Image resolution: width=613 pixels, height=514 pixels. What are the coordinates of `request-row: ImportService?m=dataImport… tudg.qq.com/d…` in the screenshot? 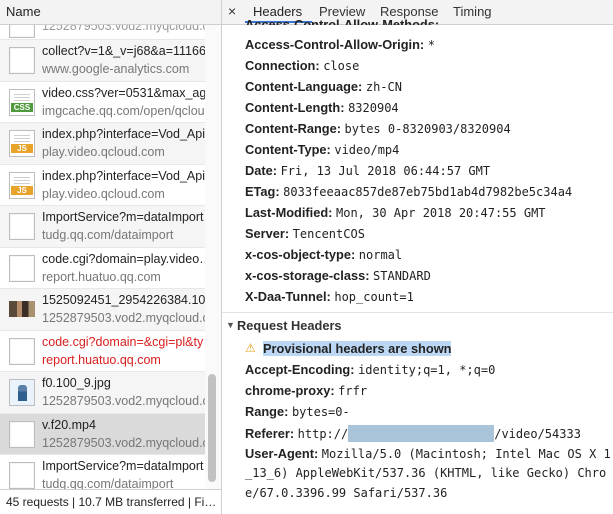 It's located at (108, 227).